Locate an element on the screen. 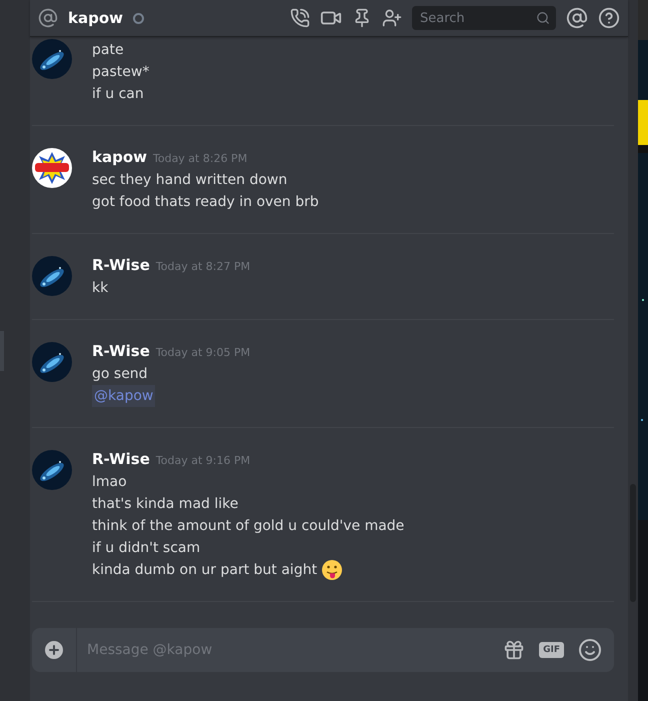 Image resolution: width=648 pixels, height=701 pixels. message-text: pate is located at coordinates (108, 50).